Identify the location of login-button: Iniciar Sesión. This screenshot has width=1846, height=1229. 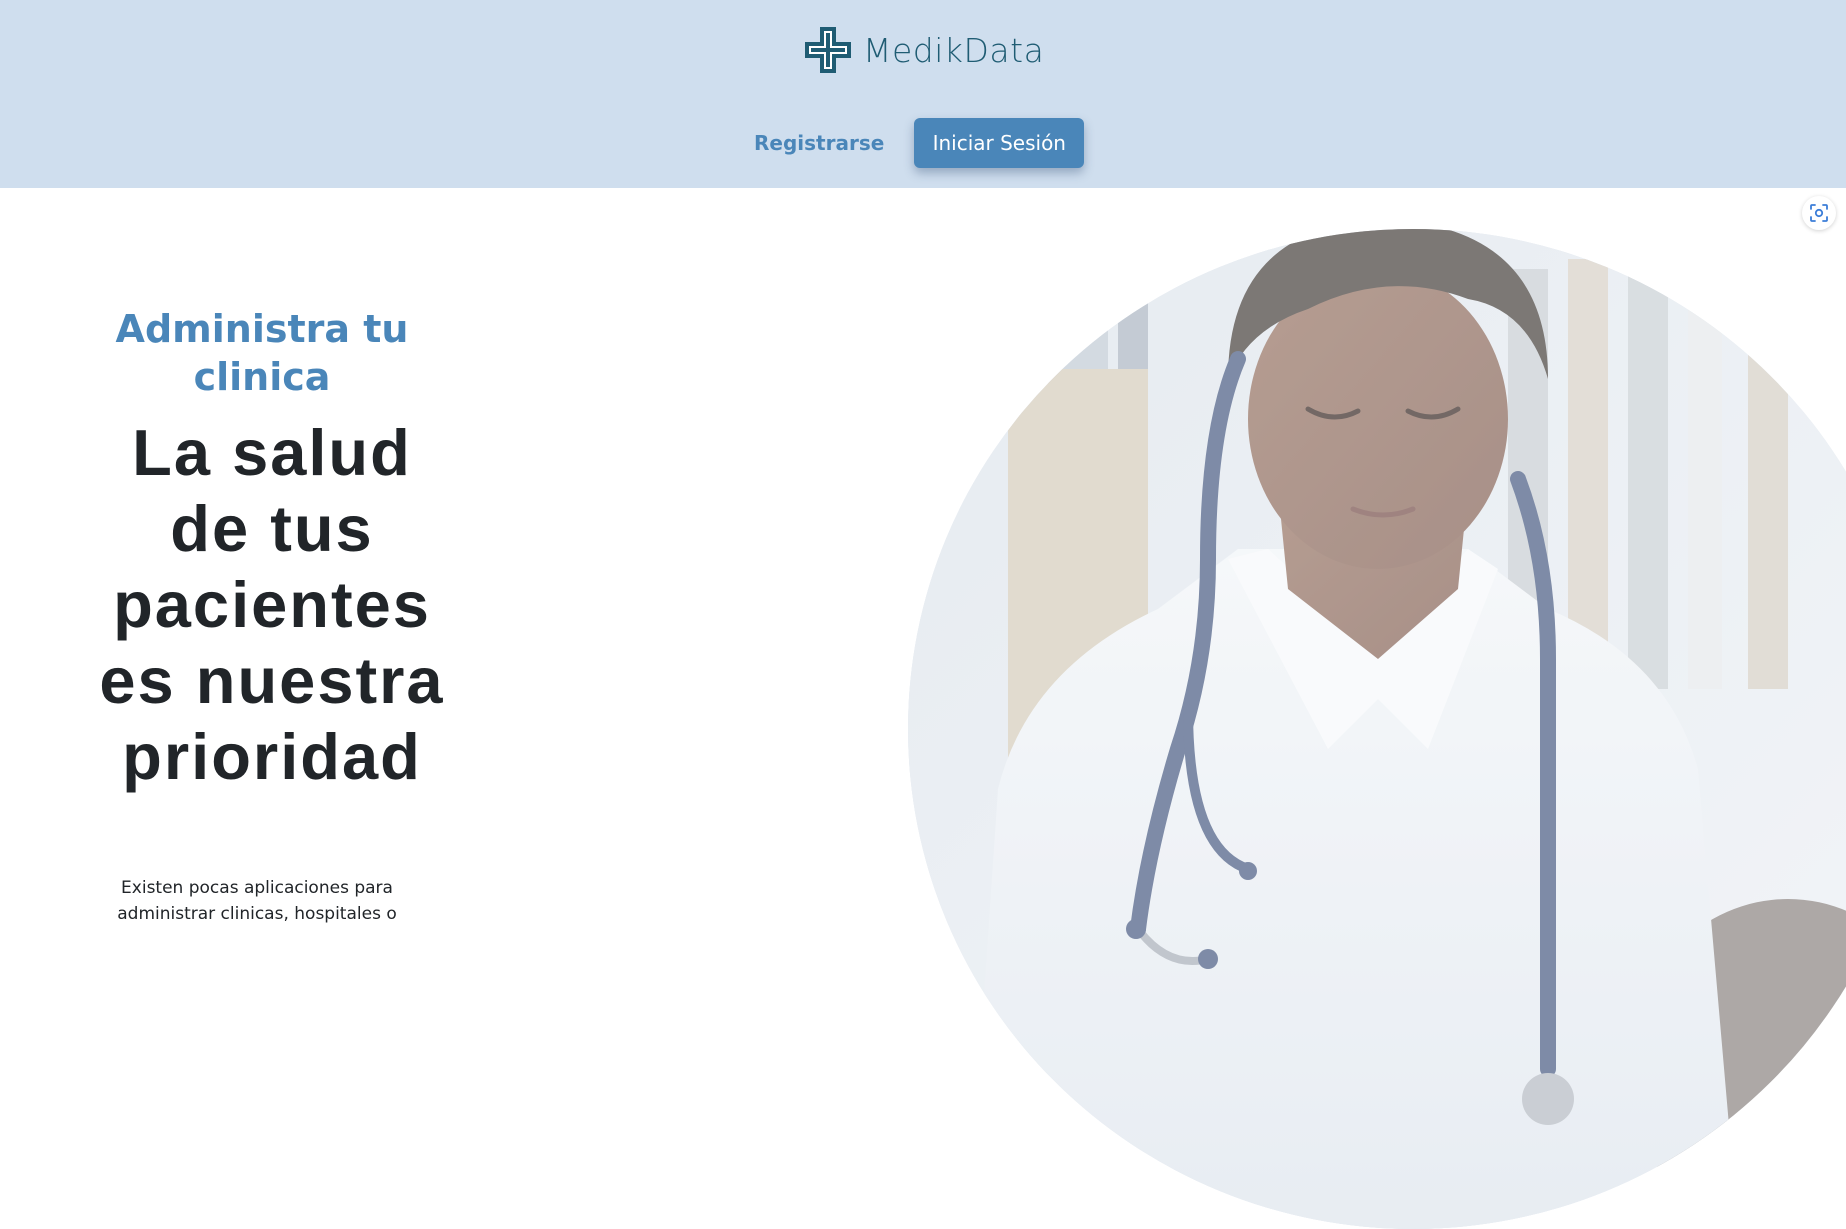
(999, 143).